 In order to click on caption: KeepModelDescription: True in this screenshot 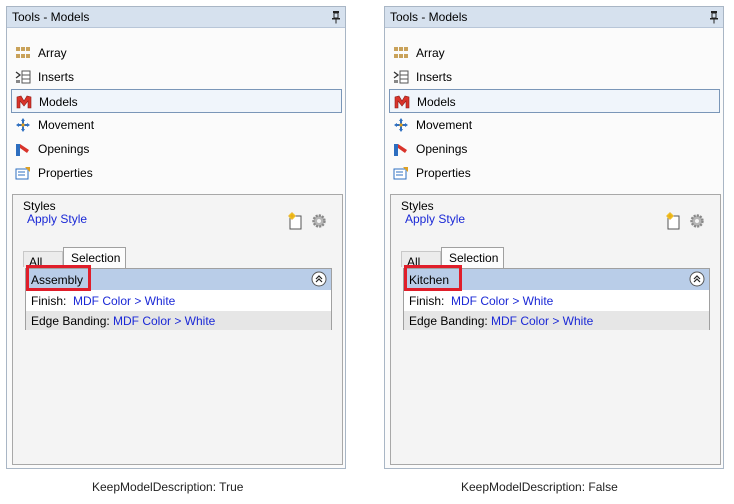, I will do `click(168, 487)`.